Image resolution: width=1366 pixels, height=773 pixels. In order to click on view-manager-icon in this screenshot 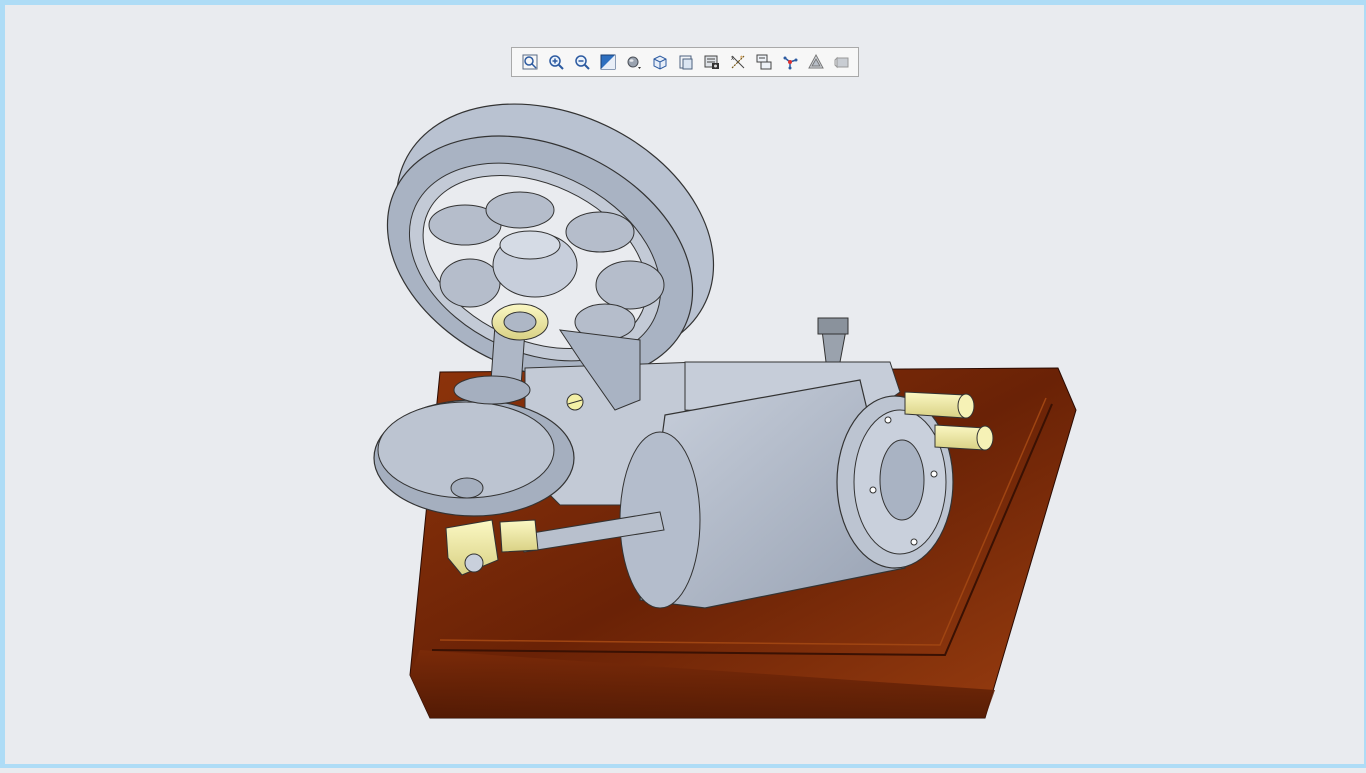, I will do `click(686, 62)`.